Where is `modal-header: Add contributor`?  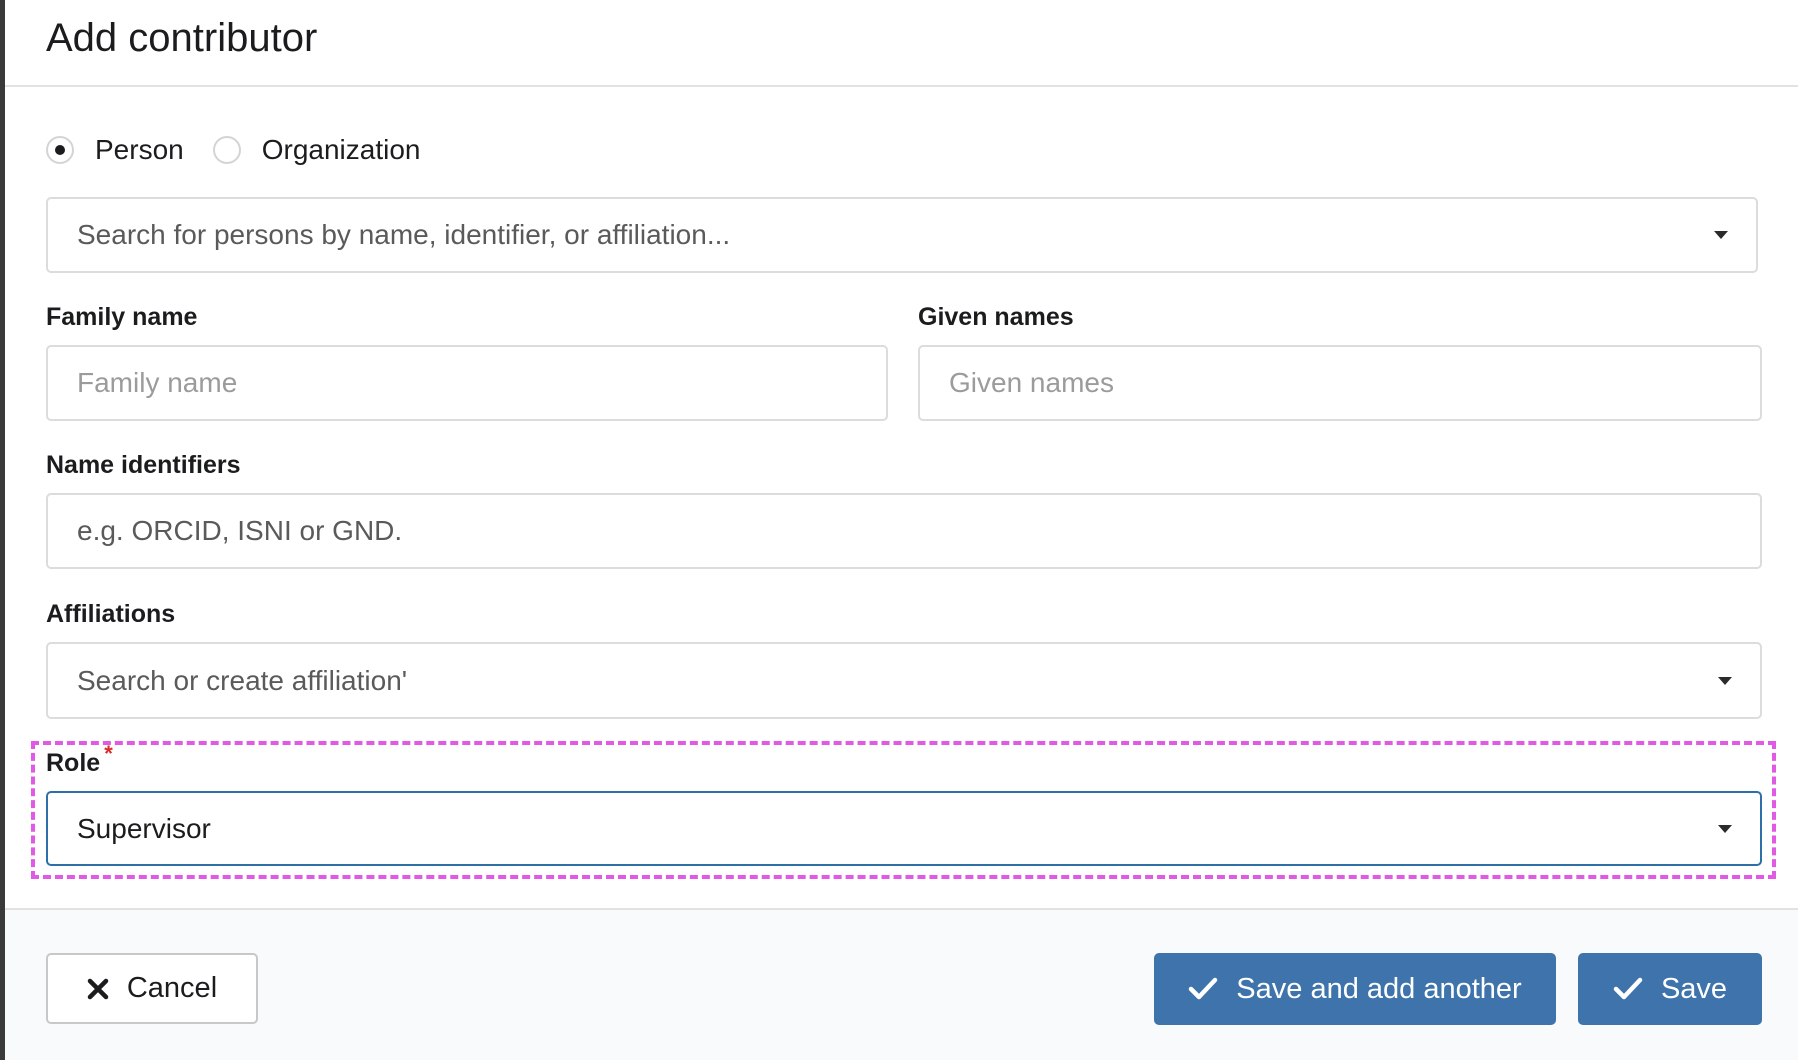
modal-header: Add contributor is located at coordinates (901, 43).